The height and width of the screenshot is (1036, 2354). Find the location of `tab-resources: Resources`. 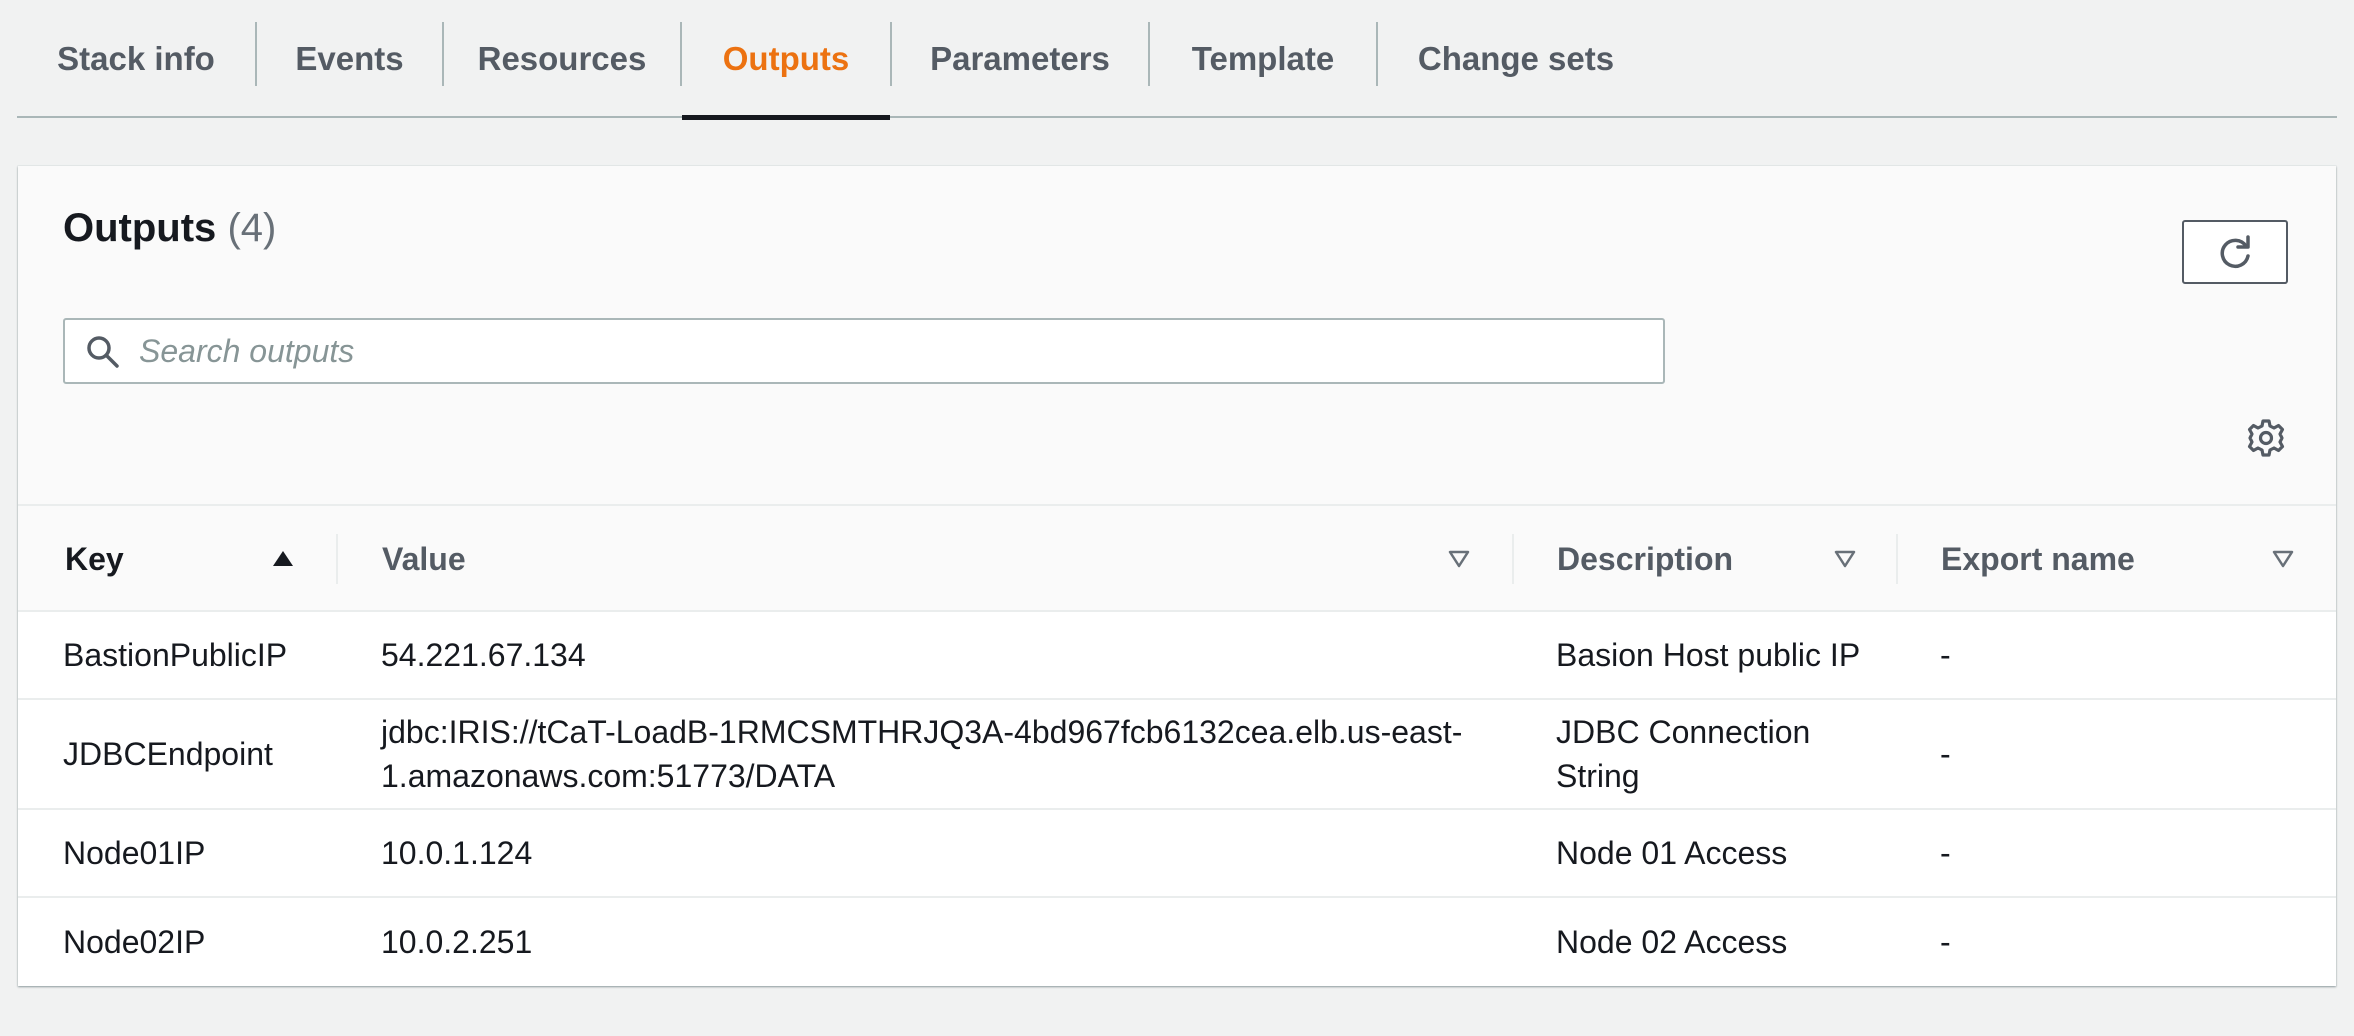

tab-resources: Resources is located at coordinates (562, 59).